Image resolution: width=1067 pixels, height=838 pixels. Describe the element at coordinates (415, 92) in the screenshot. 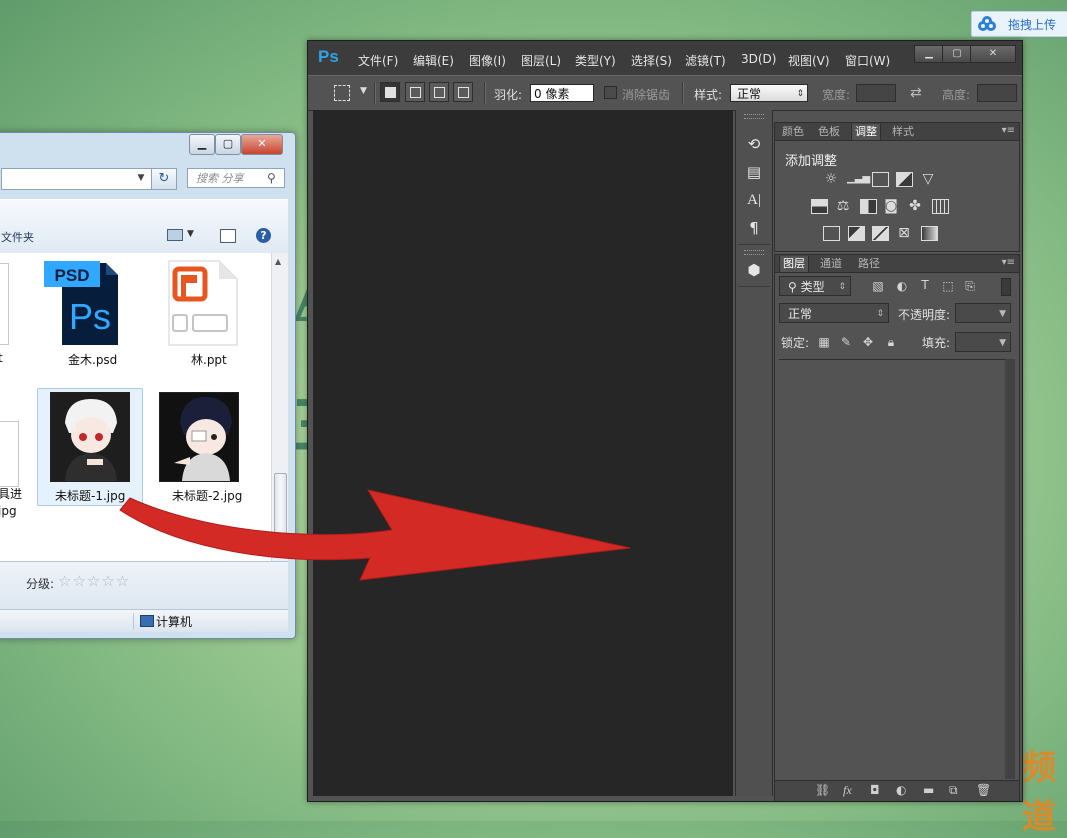

I see `add-selection-icon` at that location.